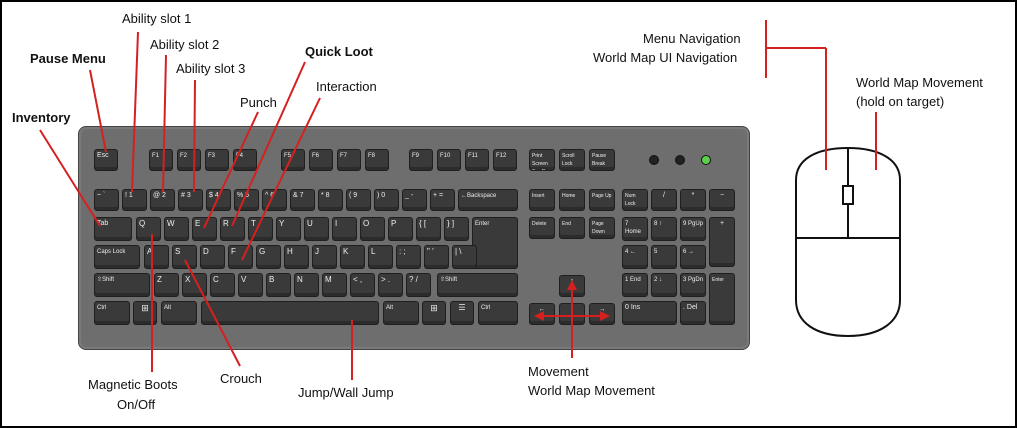 Image resolution: width=1017 pixels, height=428 pixels. I want to click on label-ability-slot-1: Ability slot 1, so click(157, 18).